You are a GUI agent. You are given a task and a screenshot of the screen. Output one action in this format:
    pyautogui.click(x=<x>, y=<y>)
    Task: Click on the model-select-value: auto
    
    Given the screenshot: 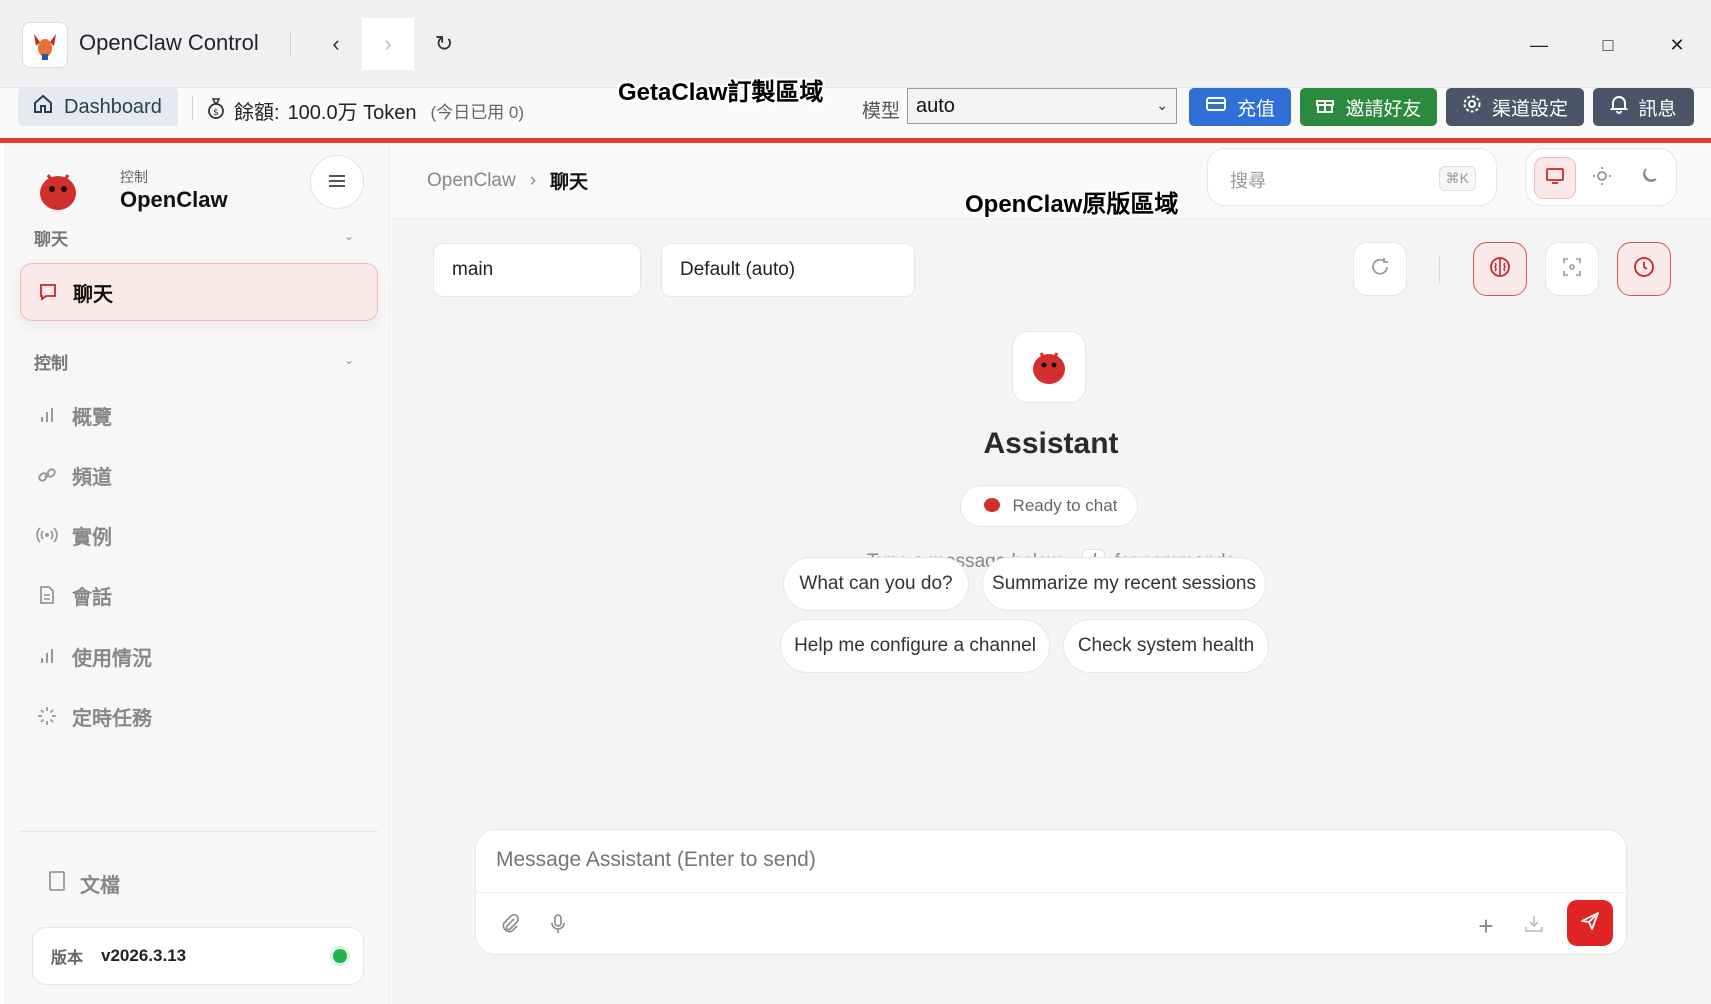 What is the action you would take?
    pyautogui.click(x=935, y=105)
    